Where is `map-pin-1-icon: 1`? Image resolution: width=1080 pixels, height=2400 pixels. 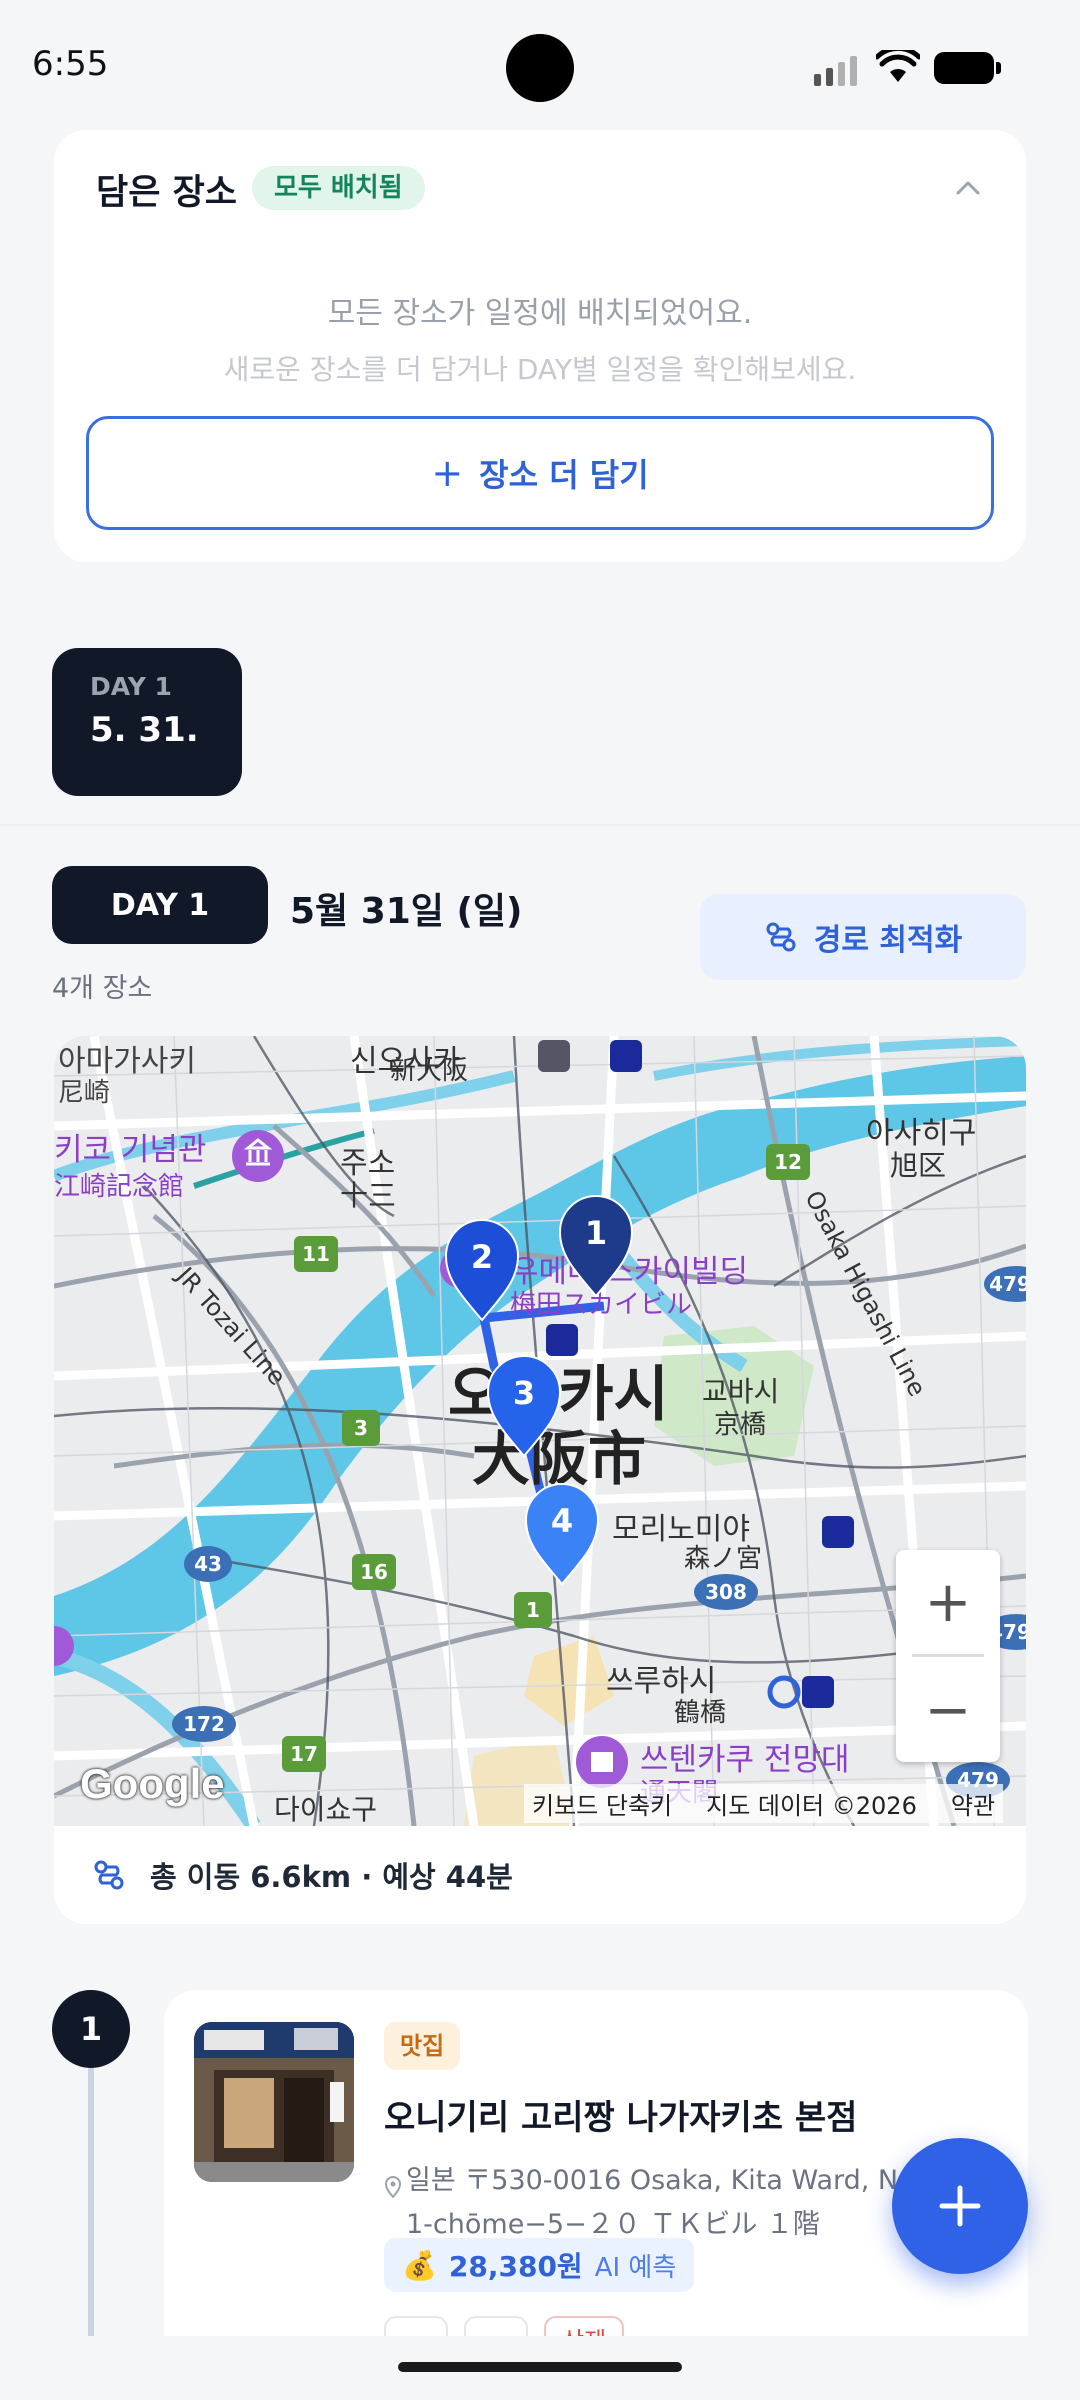
map-pin-1-icon: 1 is located at coordinates (596, 1246).